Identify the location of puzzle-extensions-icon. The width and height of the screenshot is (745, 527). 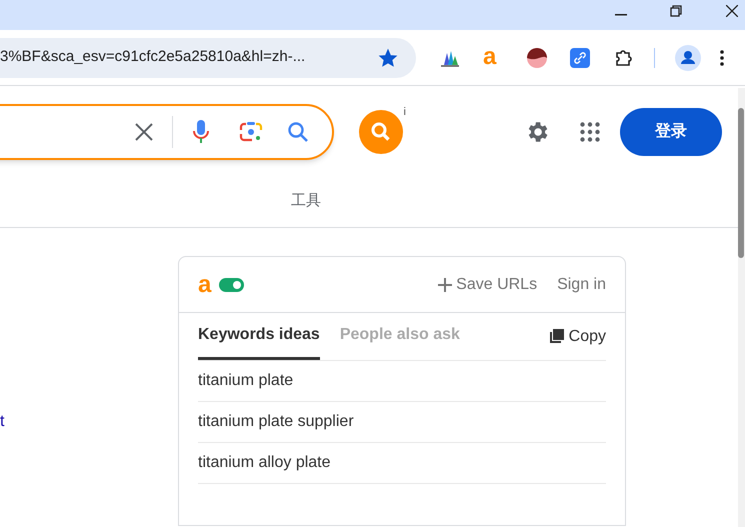
(624, 58).